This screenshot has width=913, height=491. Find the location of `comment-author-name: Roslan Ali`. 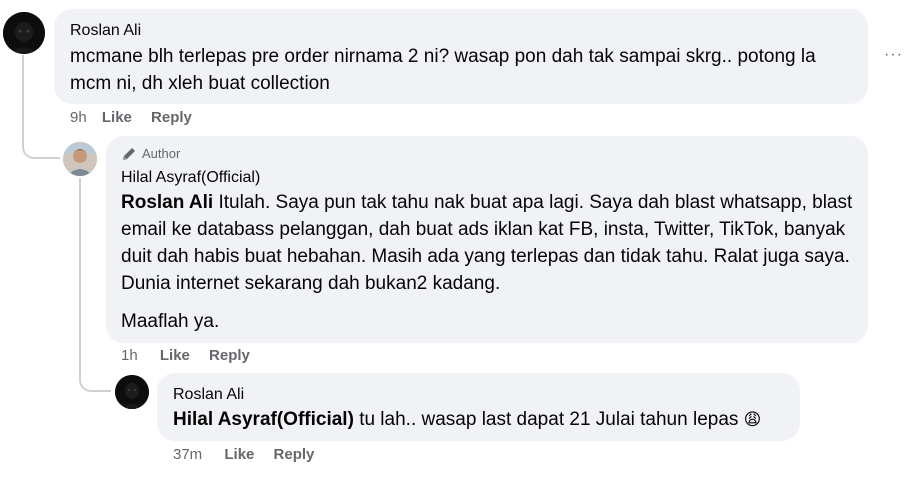

comment-author-name: Roslan Ali is located at coordinates (105, 31).